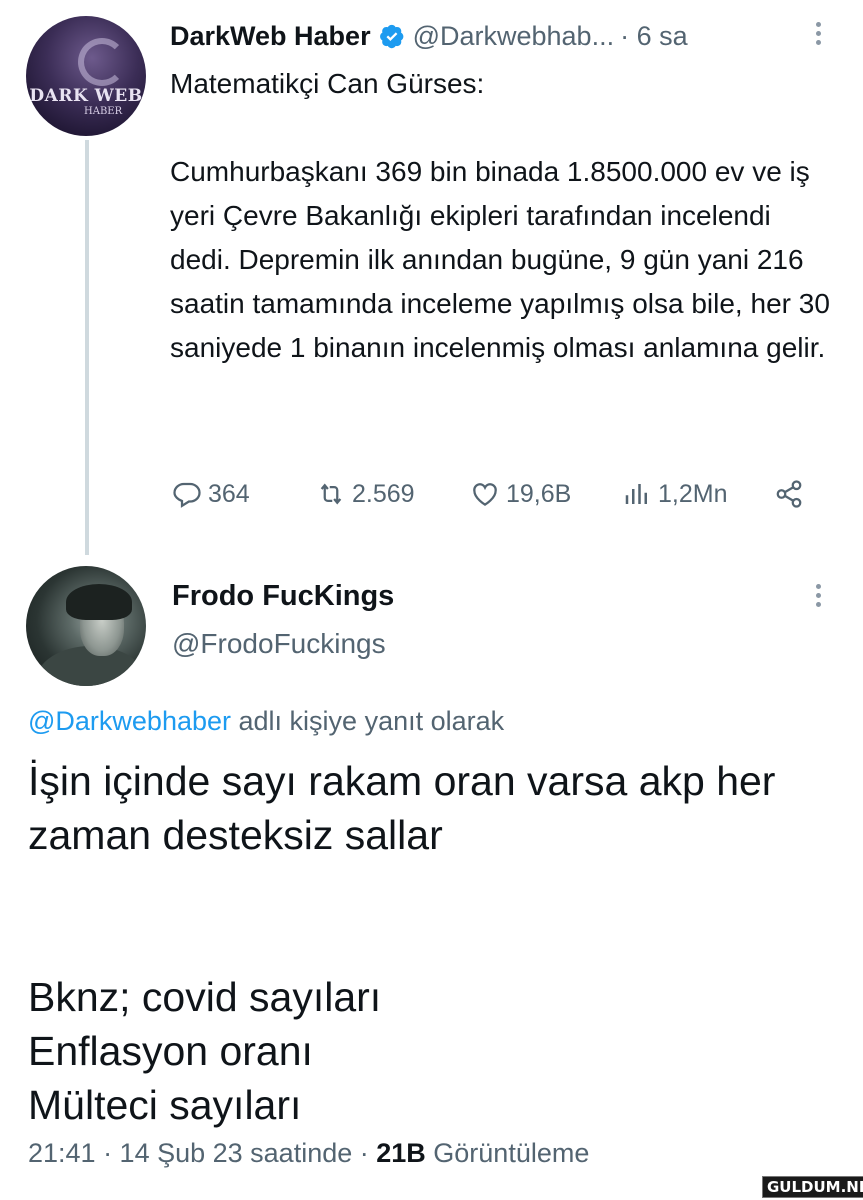 This screenshot has width=863, height=1200. I want to click on reply-display-name: Frodo FucKings, so click(283, 596).